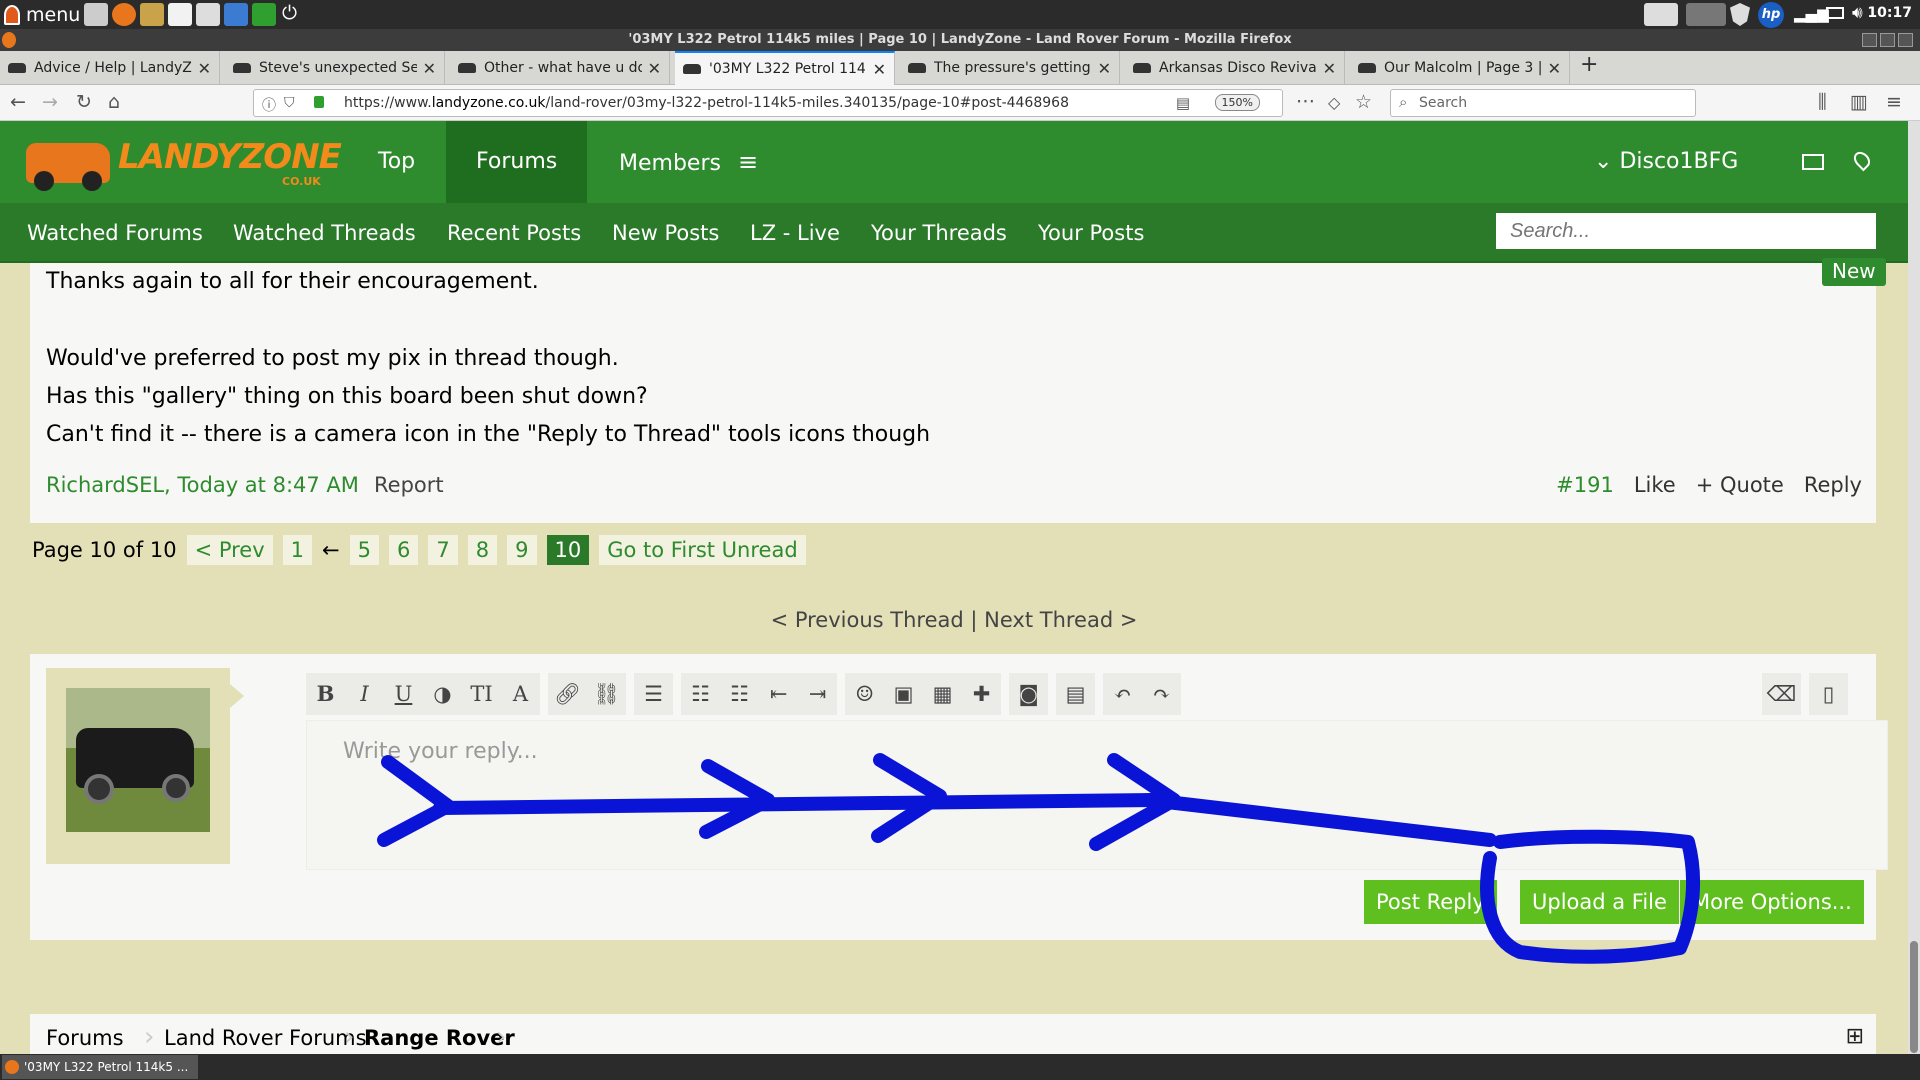 The image size is (1920, 1080). What do you see at coordinates (1855, 1036) in the screenshot?
I see `sitemap-icon: ⊞` at bounding box center [1855, 1036].